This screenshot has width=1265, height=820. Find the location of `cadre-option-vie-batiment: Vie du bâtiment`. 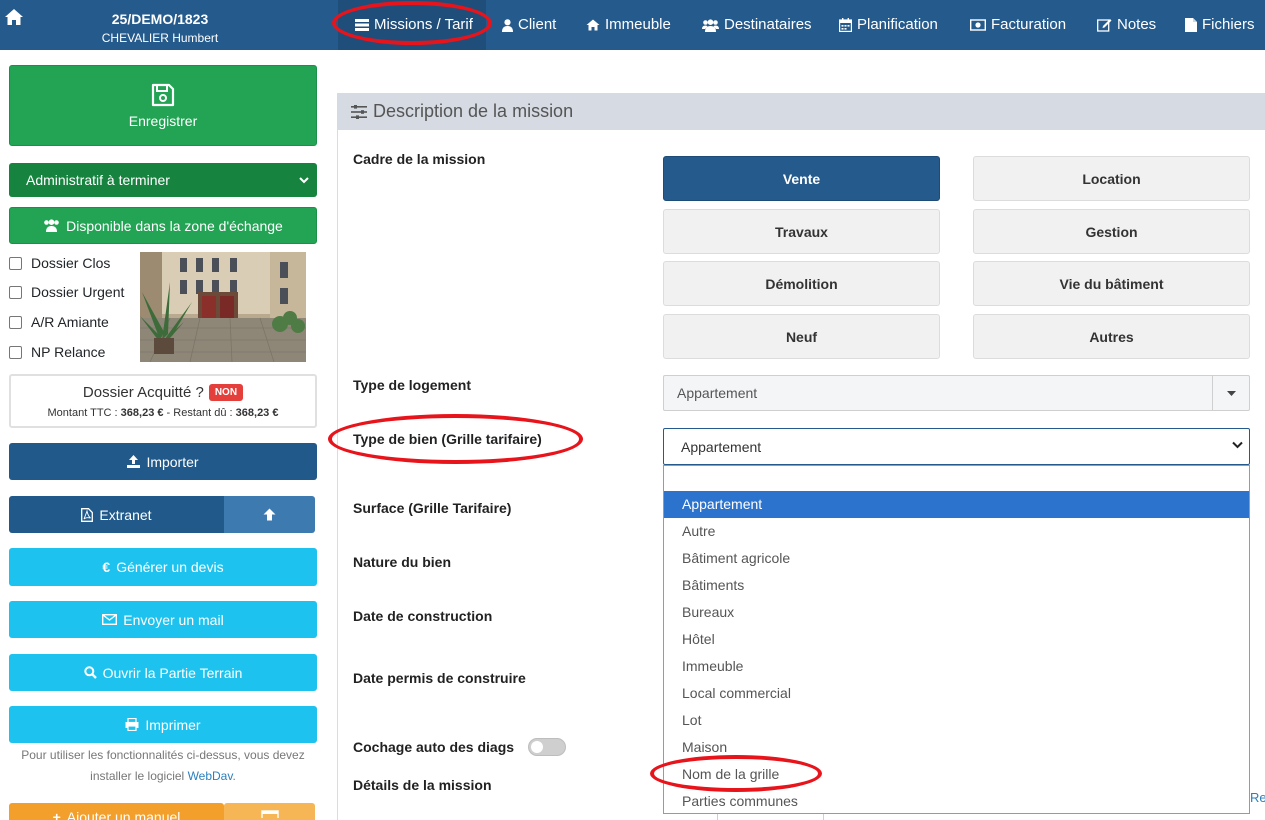

cadre-option-vie-batiment: Vie du bâtiment is located at coordinates (1111, 283).